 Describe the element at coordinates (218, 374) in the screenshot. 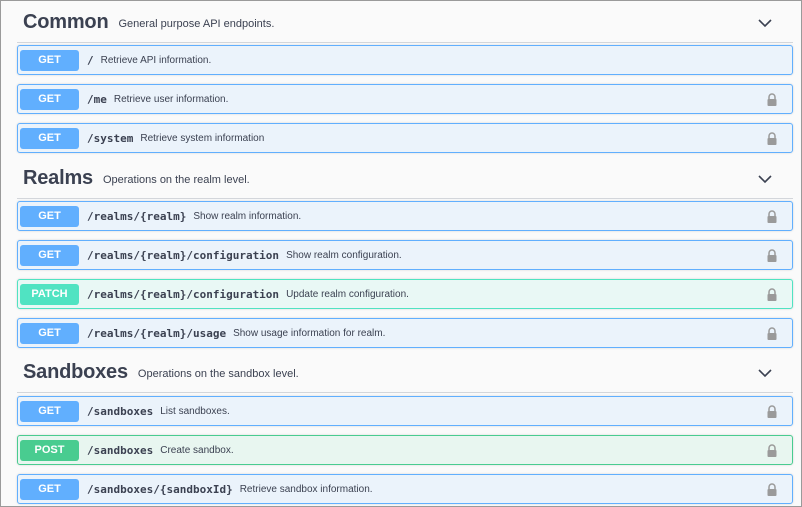

I see `section-description: Operations on the sandbox level.` at that location.